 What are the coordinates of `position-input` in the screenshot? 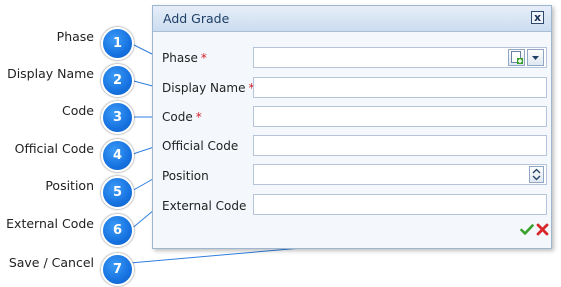 It's located at (400, 174).